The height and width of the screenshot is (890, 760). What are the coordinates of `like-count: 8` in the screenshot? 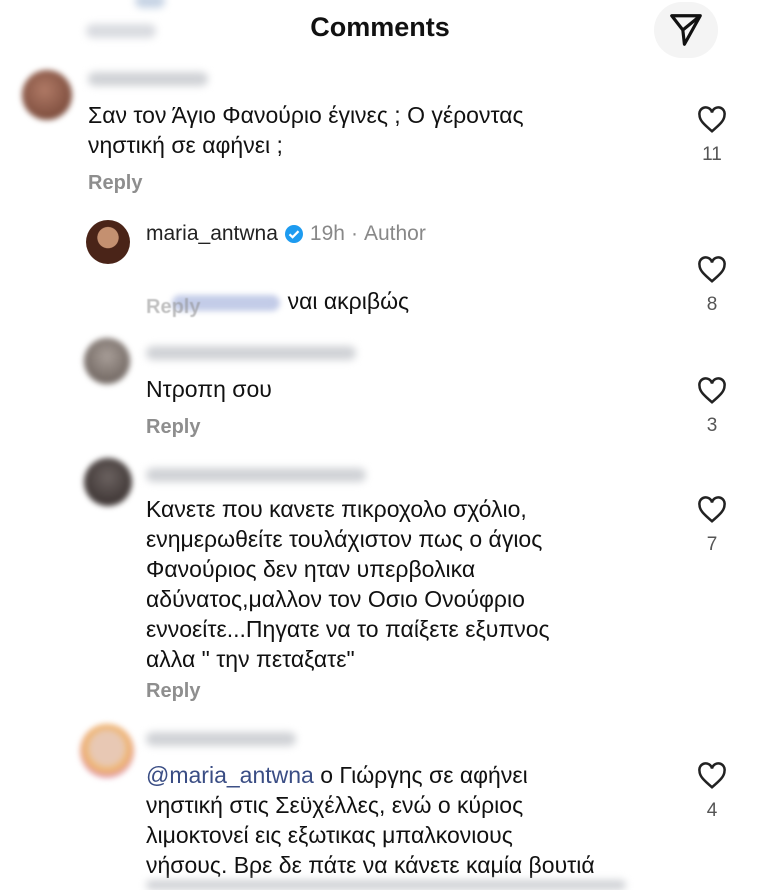 It's located at (712, 304).